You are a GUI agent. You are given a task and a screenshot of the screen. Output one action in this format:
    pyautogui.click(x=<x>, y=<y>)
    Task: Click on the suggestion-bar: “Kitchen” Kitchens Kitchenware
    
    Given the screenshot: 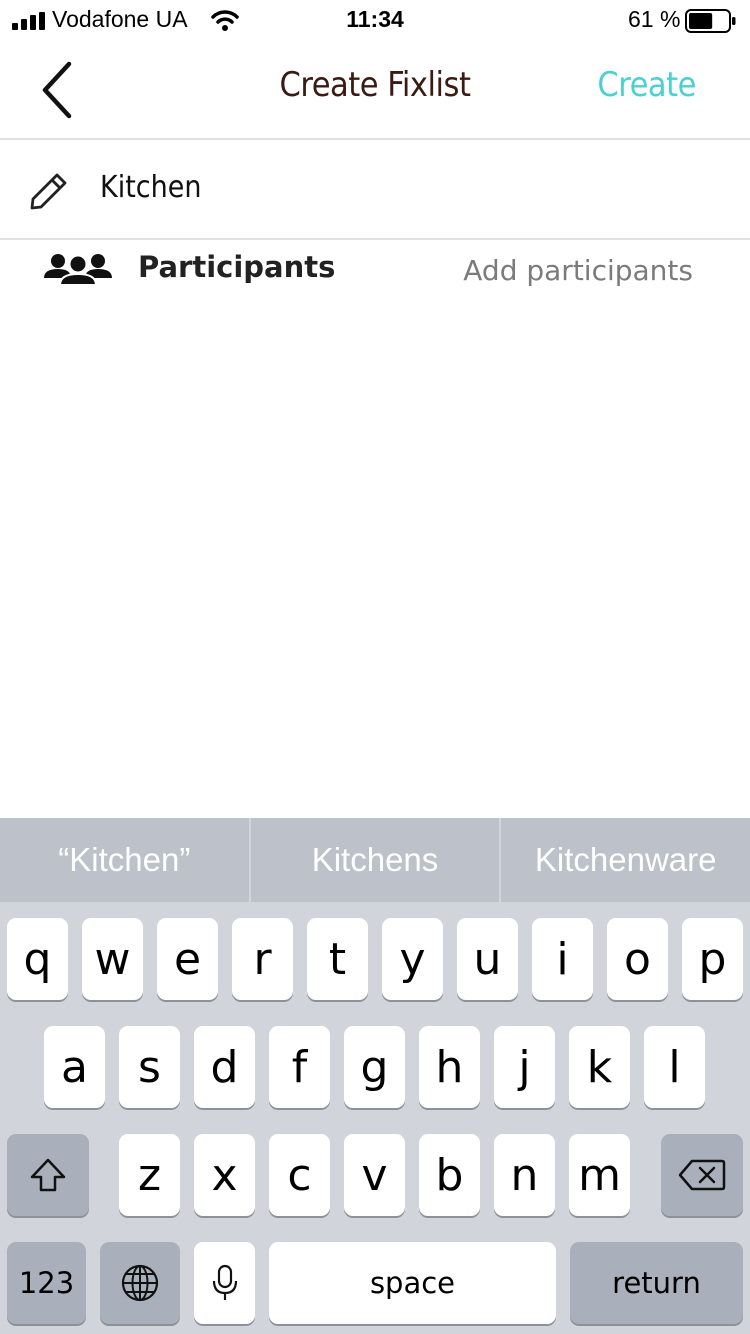 What is the action you would take?
    pyautogui.click(x=375, y=860)
    